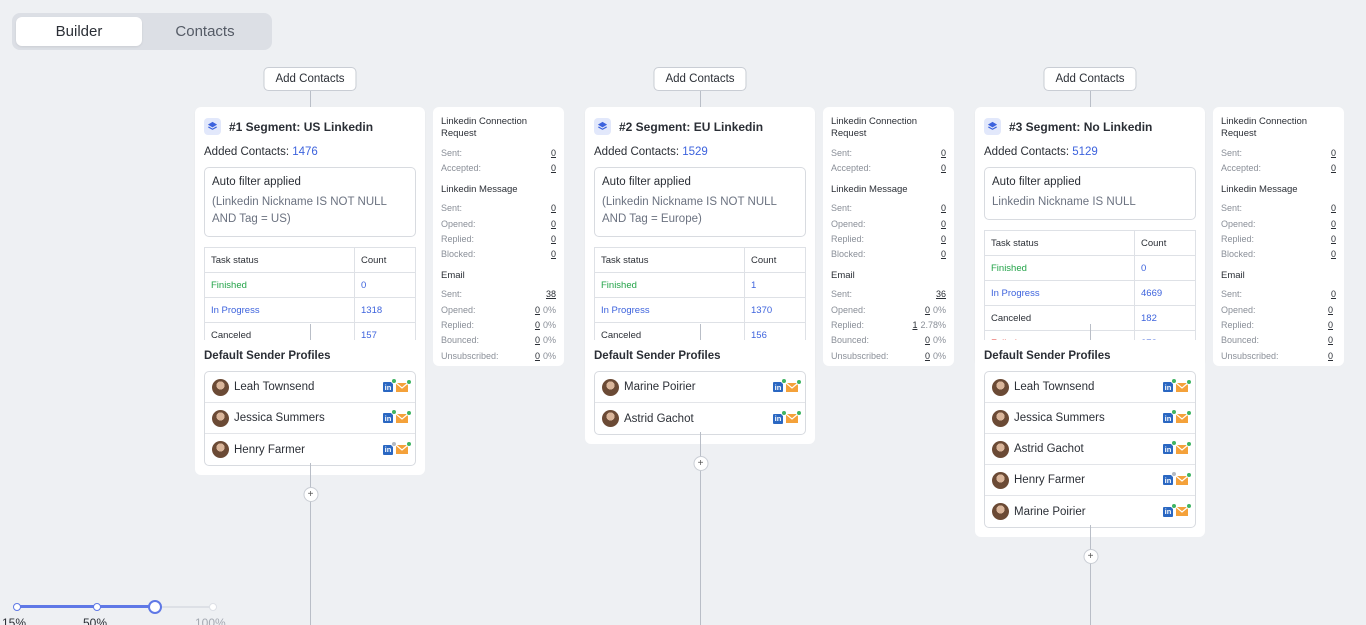 The image size is (1366, 625). I want to click on task-count: 182, so click(1165, 318).